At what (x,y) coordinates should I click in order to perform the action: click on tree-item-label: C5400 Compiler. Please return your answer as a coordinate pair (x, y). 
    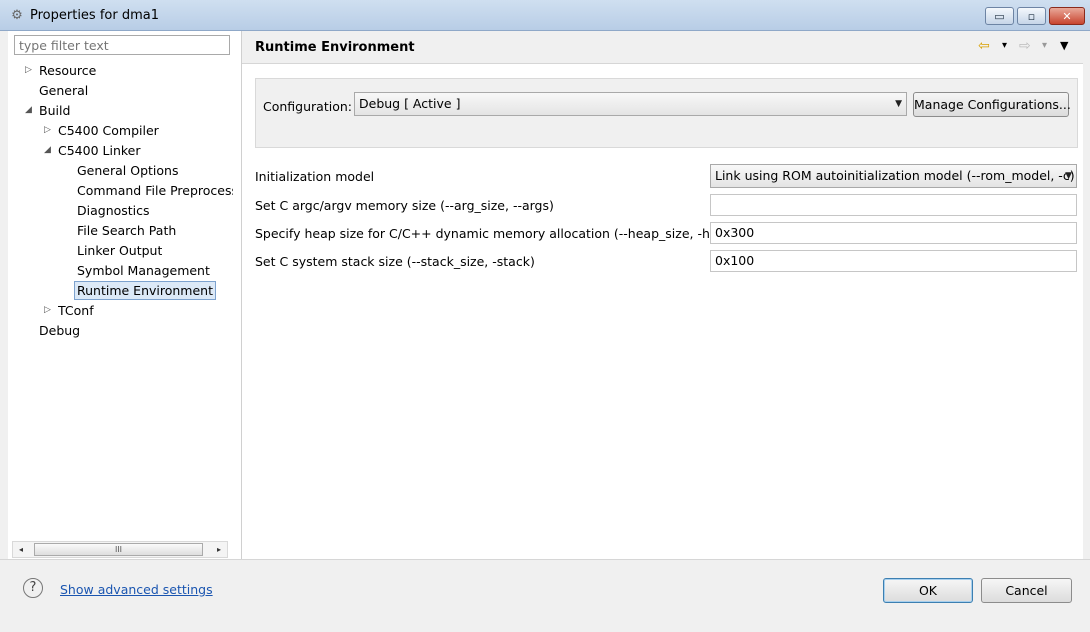
    Looking at the image, I should click on (108, 130).